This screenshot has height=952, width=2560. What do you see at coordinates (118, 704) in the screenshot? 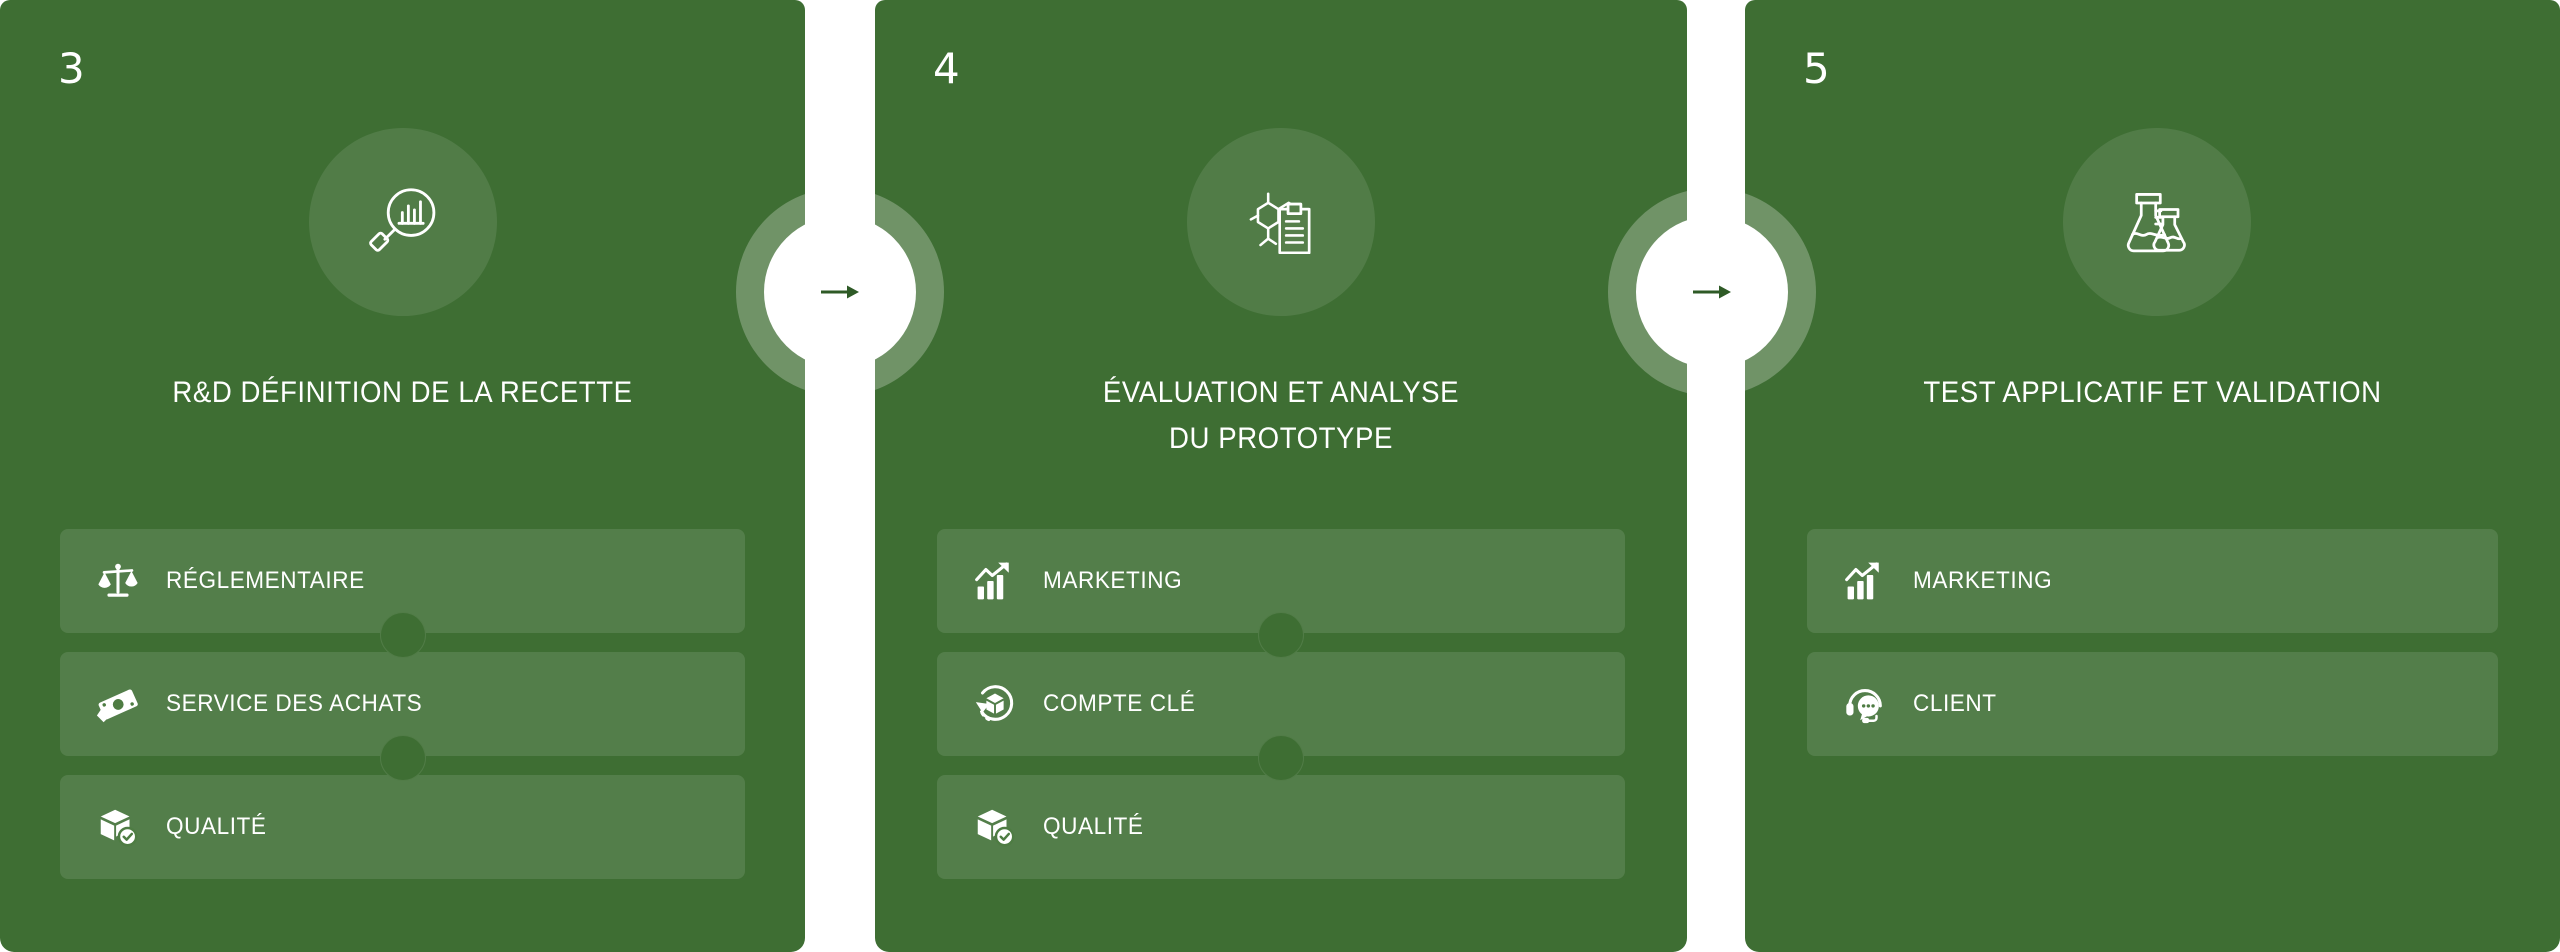
I see `banknote-icon` at bounding box center [118, 704].